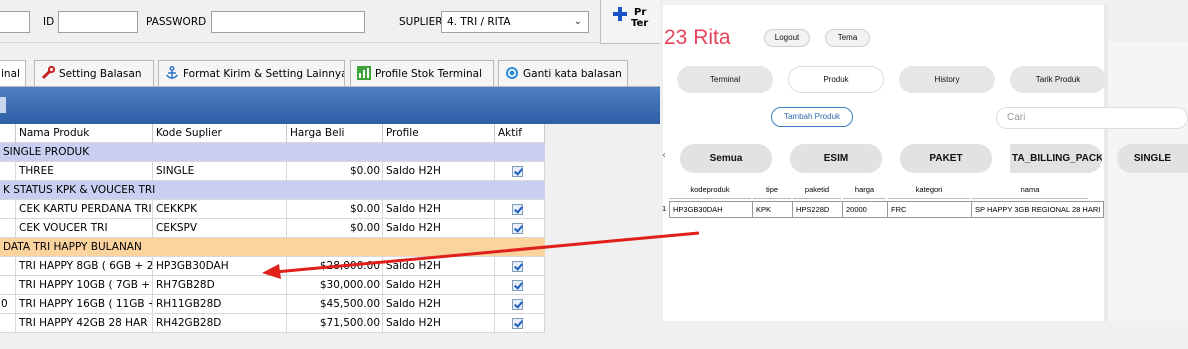 The height and width of the screenshot is (349, 1188). I want to click on tab-profile-stok-label: Profile Stok Terminal, so click(428, 74).